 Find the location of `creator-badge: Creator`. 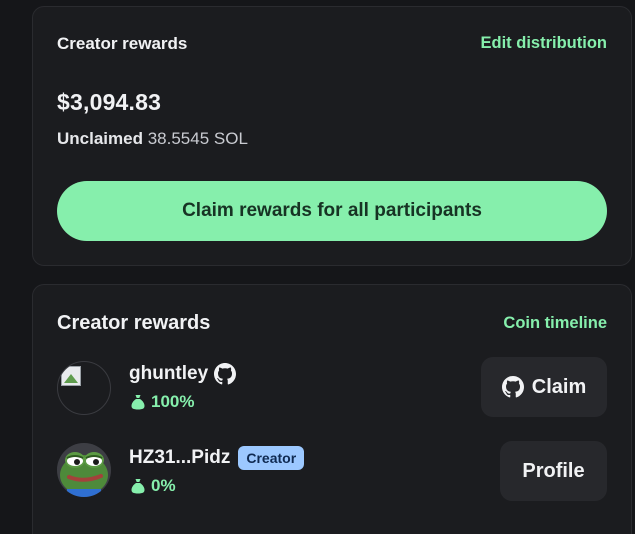

creator-badge: Creator is located at coordinates (271, 458).